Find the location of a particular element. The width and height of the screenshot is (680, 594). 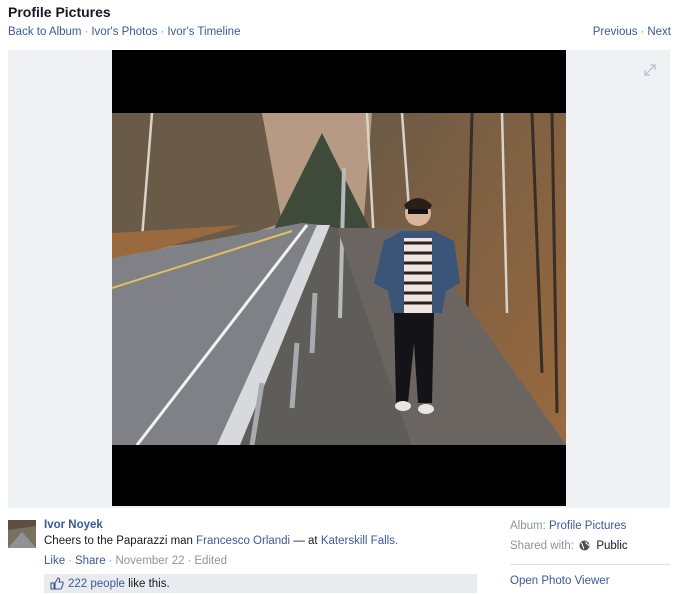

tagged-person-link: Francesco Orlandi is located at coordinates (243, 541).